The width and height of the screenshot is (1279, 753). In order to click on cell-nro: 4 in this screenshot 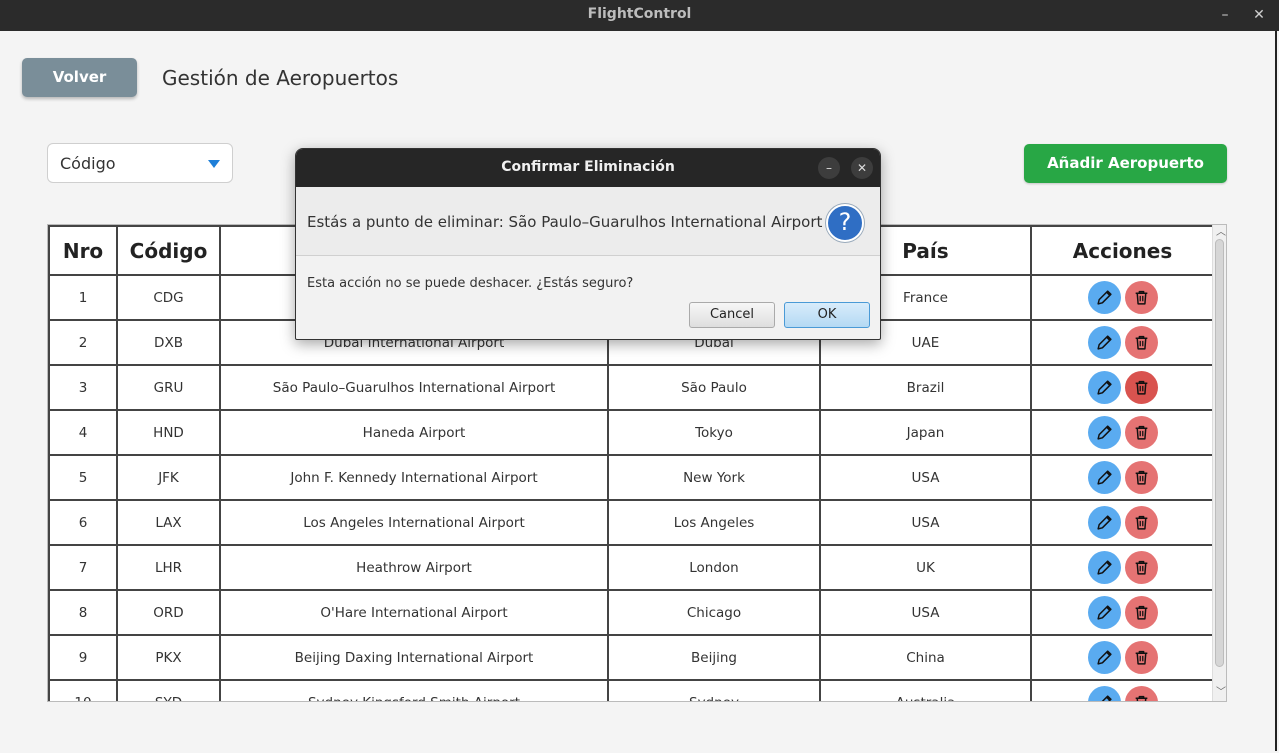, I will do `click(83, 432)`.